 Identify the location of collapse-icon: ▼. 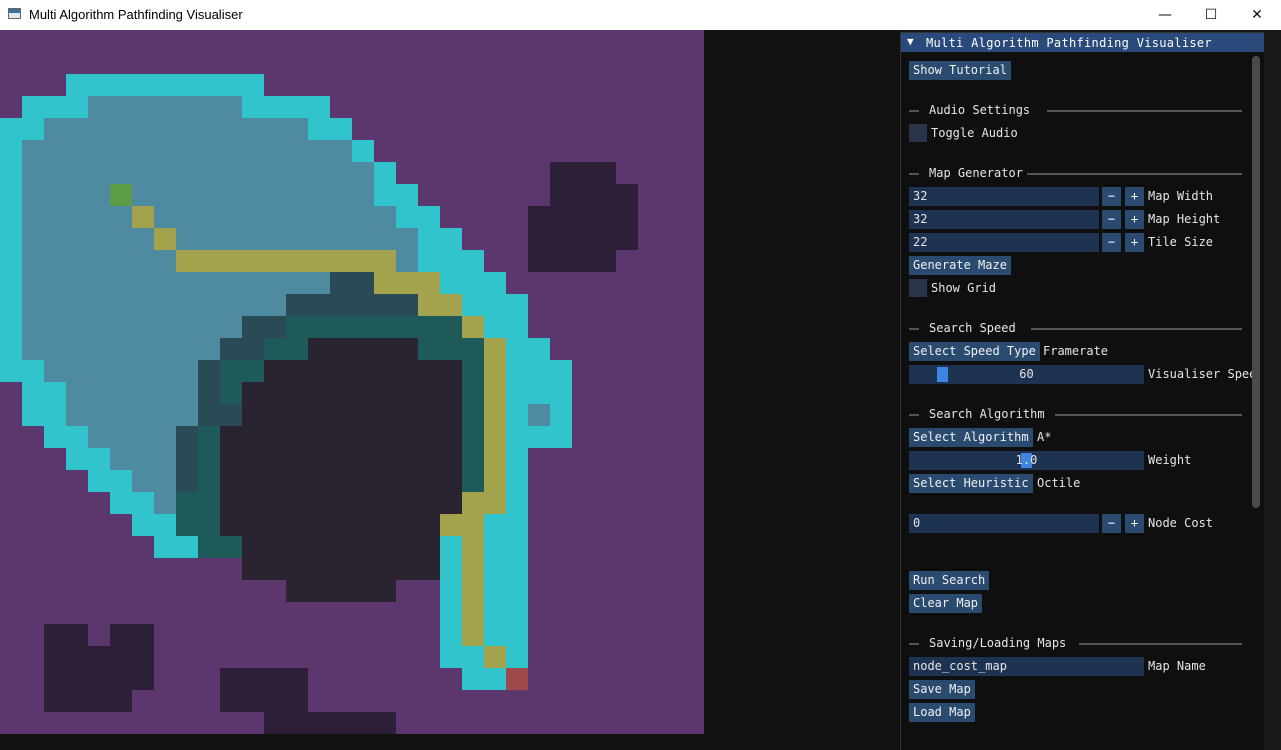
(910, 41).